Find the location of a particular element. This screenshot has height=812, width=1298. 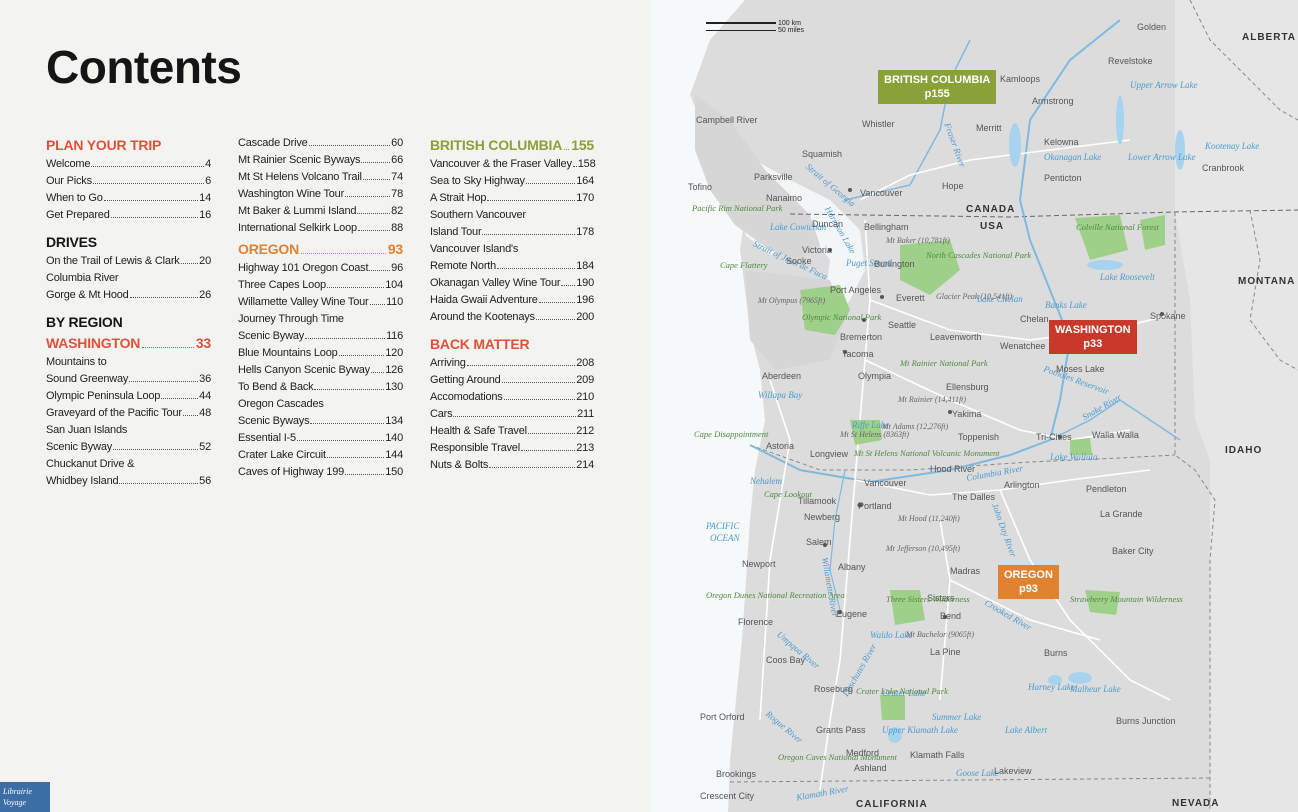

toc-entry: Getting Around 209 is located at coordinates (512, 380).